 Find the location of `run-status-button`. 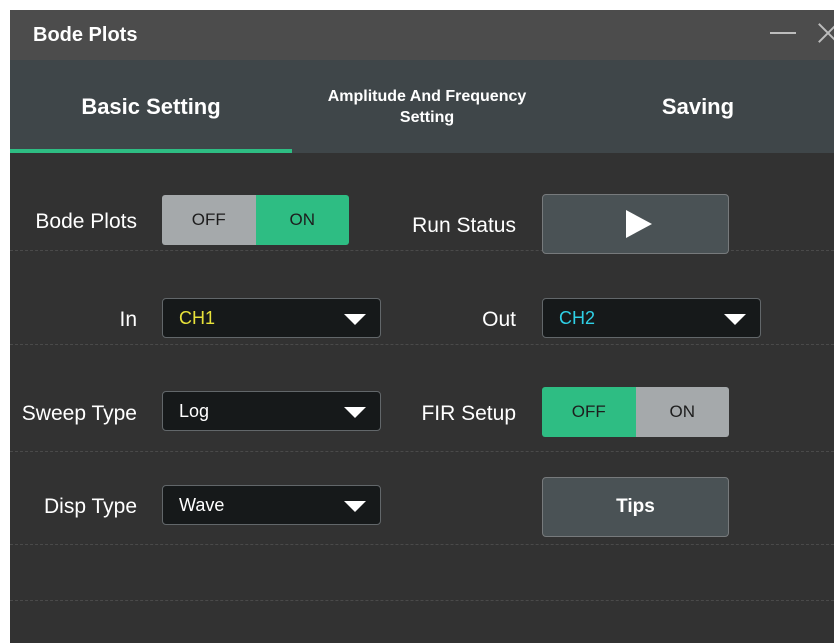

run-status-button is located at coordinates (635, 224).